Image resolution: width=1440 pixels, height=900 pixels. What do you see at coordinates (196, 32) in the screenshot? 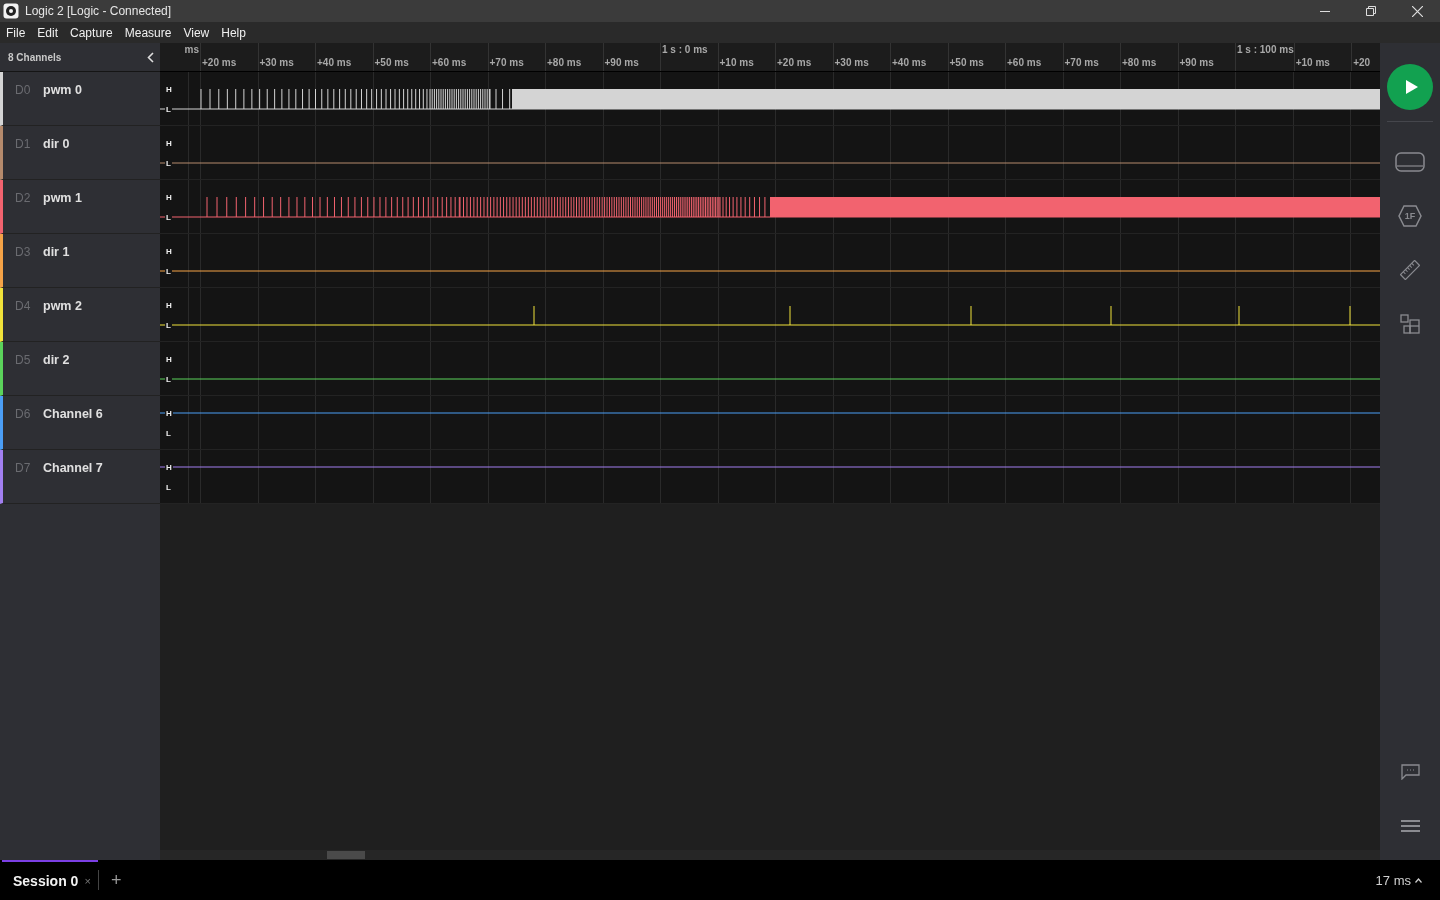
I see `menu-item: View` at bounding box center [196, 32].